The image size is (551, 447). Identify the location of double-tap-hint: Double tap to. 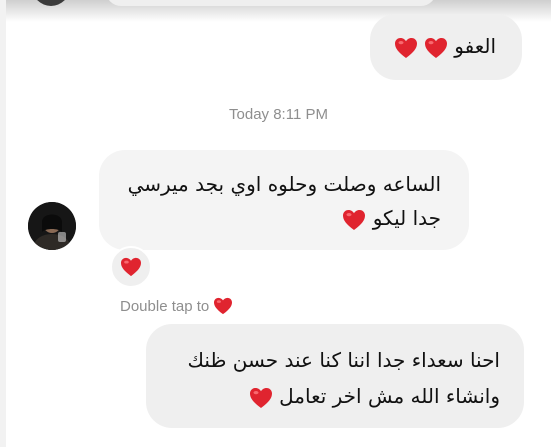
(176, 306).